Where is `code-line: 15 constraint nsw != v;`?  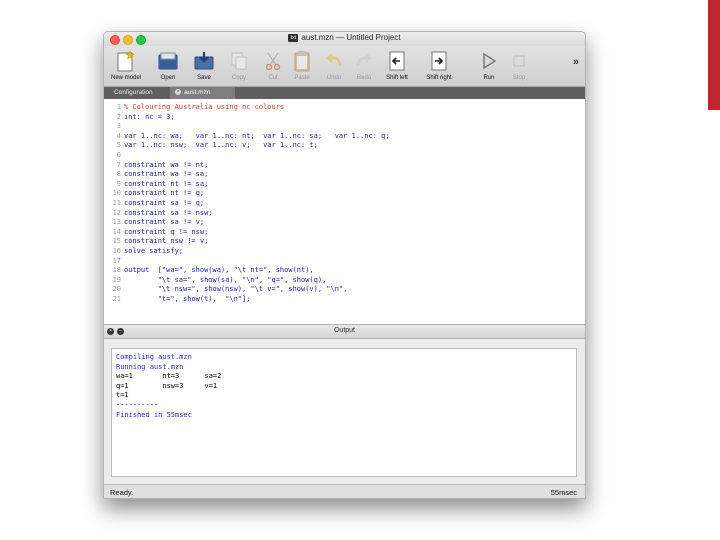
code-line: 15 constraint nsw != v; is located at coordinates (344, 241).